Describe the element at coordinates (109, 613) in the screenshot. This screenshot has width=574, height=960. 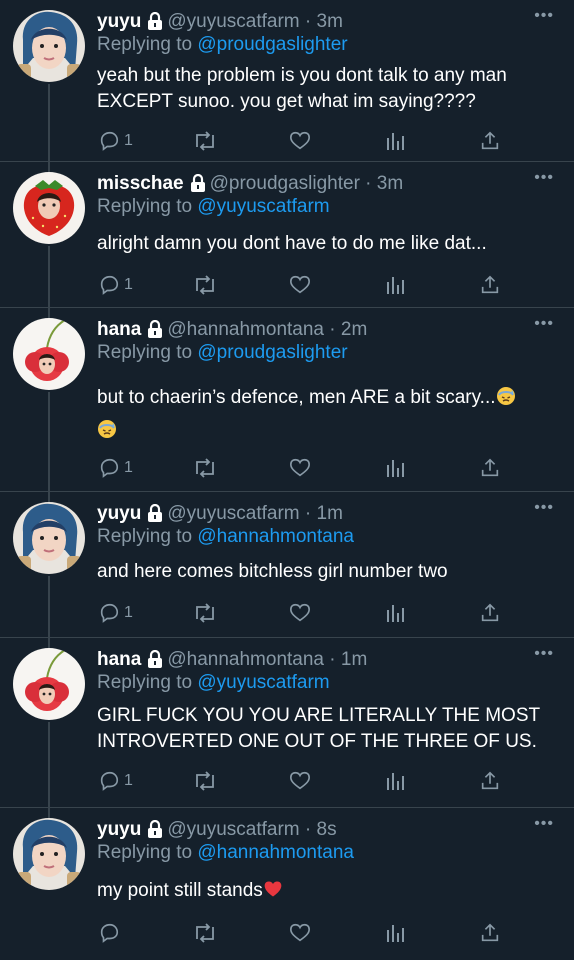
I see `reply-icon` at that location.